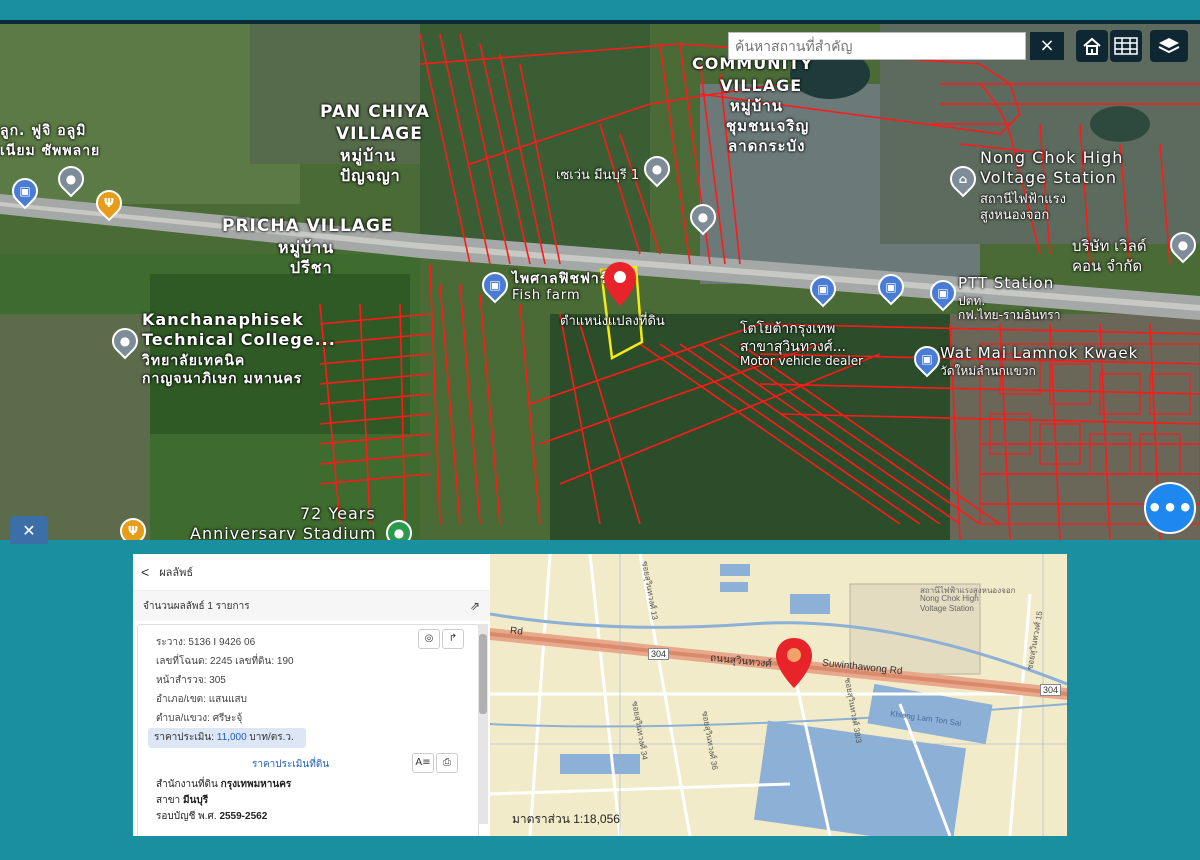 This screenshot has height=860, width=1200. What do you see at coordinates (370, 175) in the screenshot?
I see `map-label: ปัญจญา` at bounding box center [370, 175].